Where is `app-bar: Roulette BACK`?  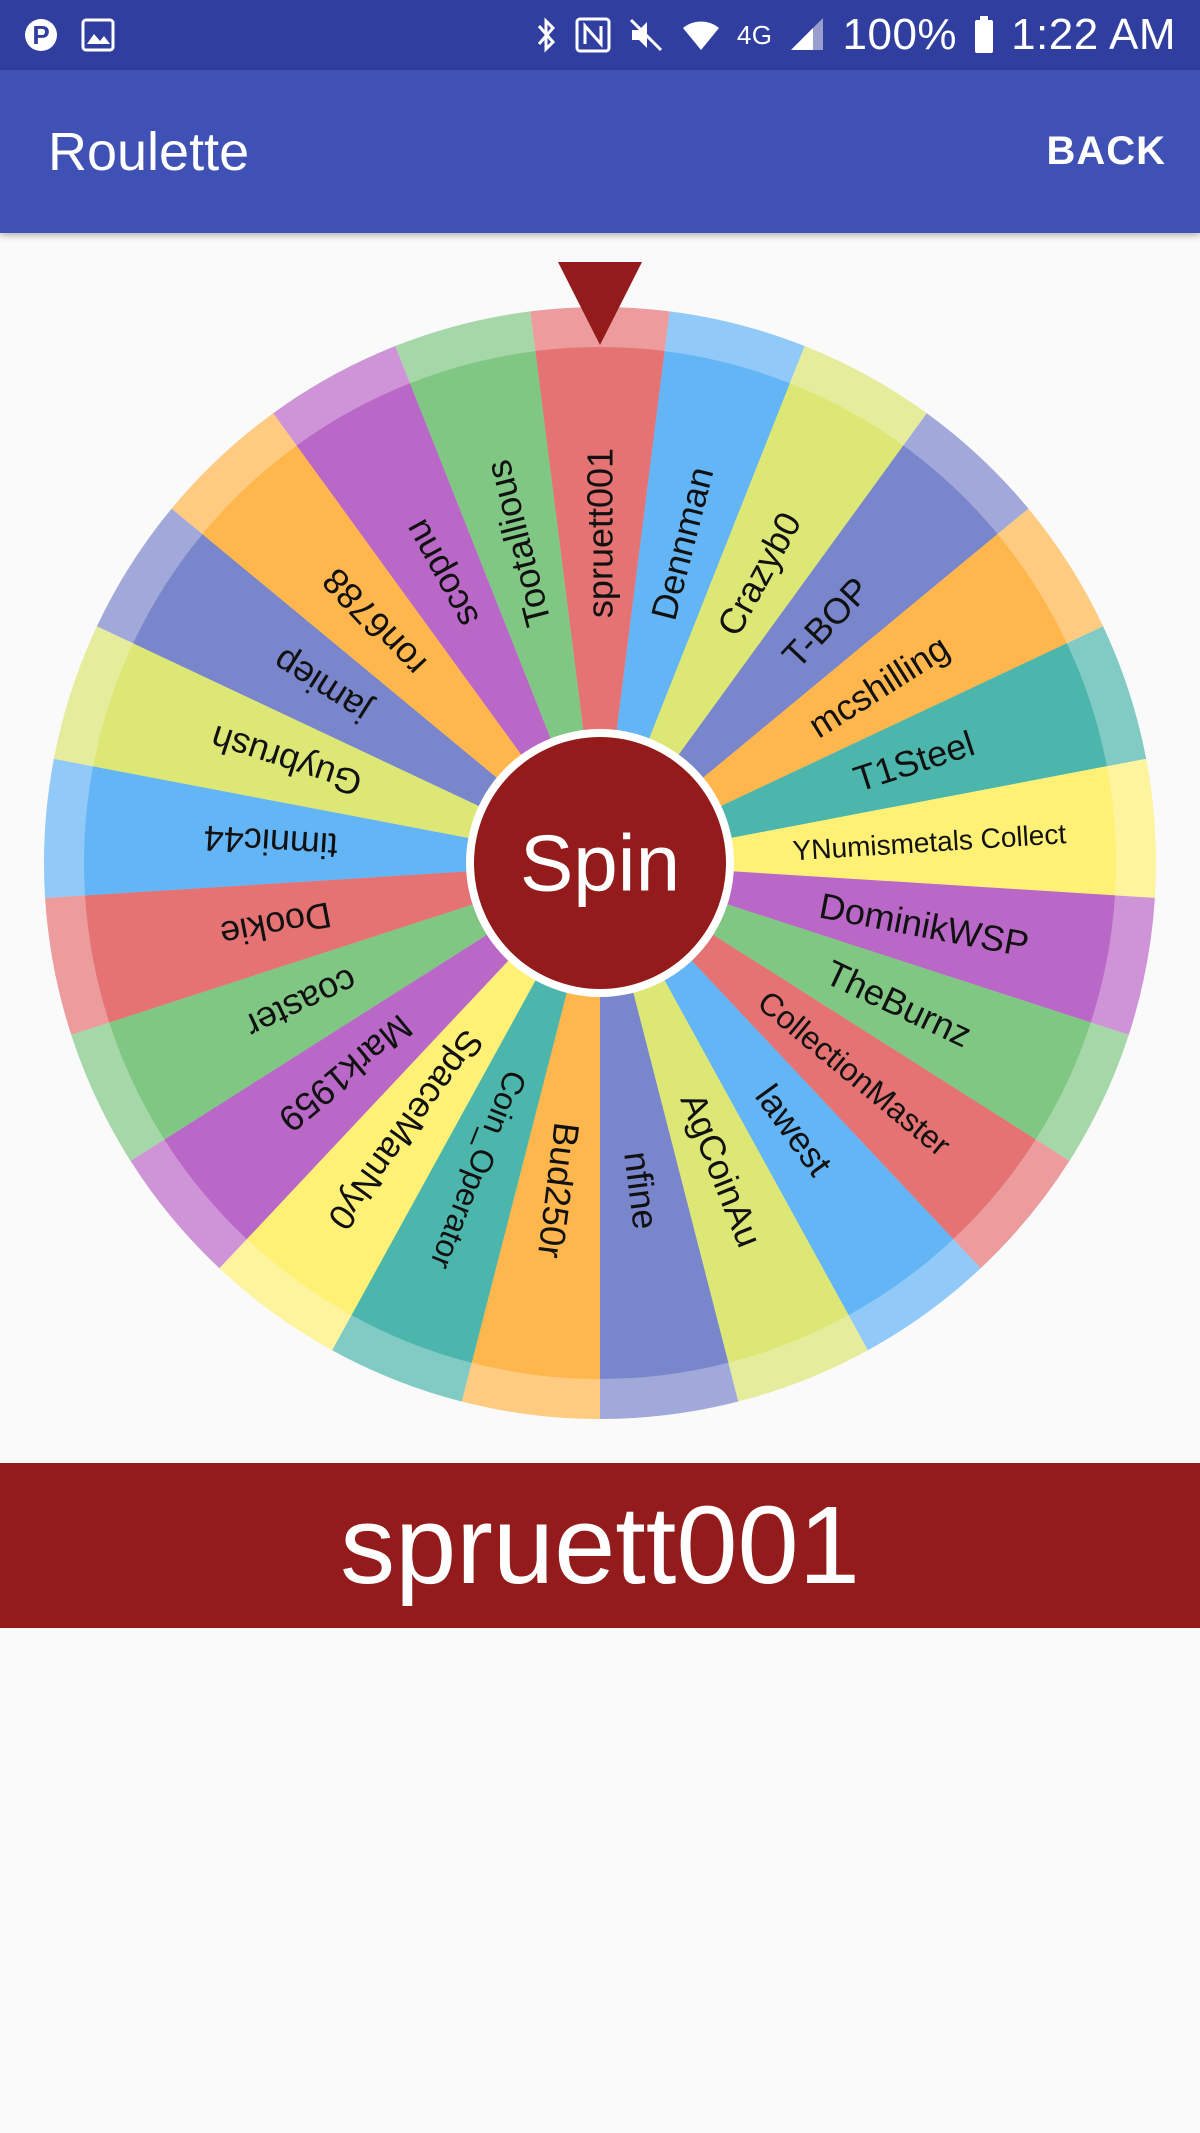
app-bar: Roulette BACK is located at coordinates (600, 151).